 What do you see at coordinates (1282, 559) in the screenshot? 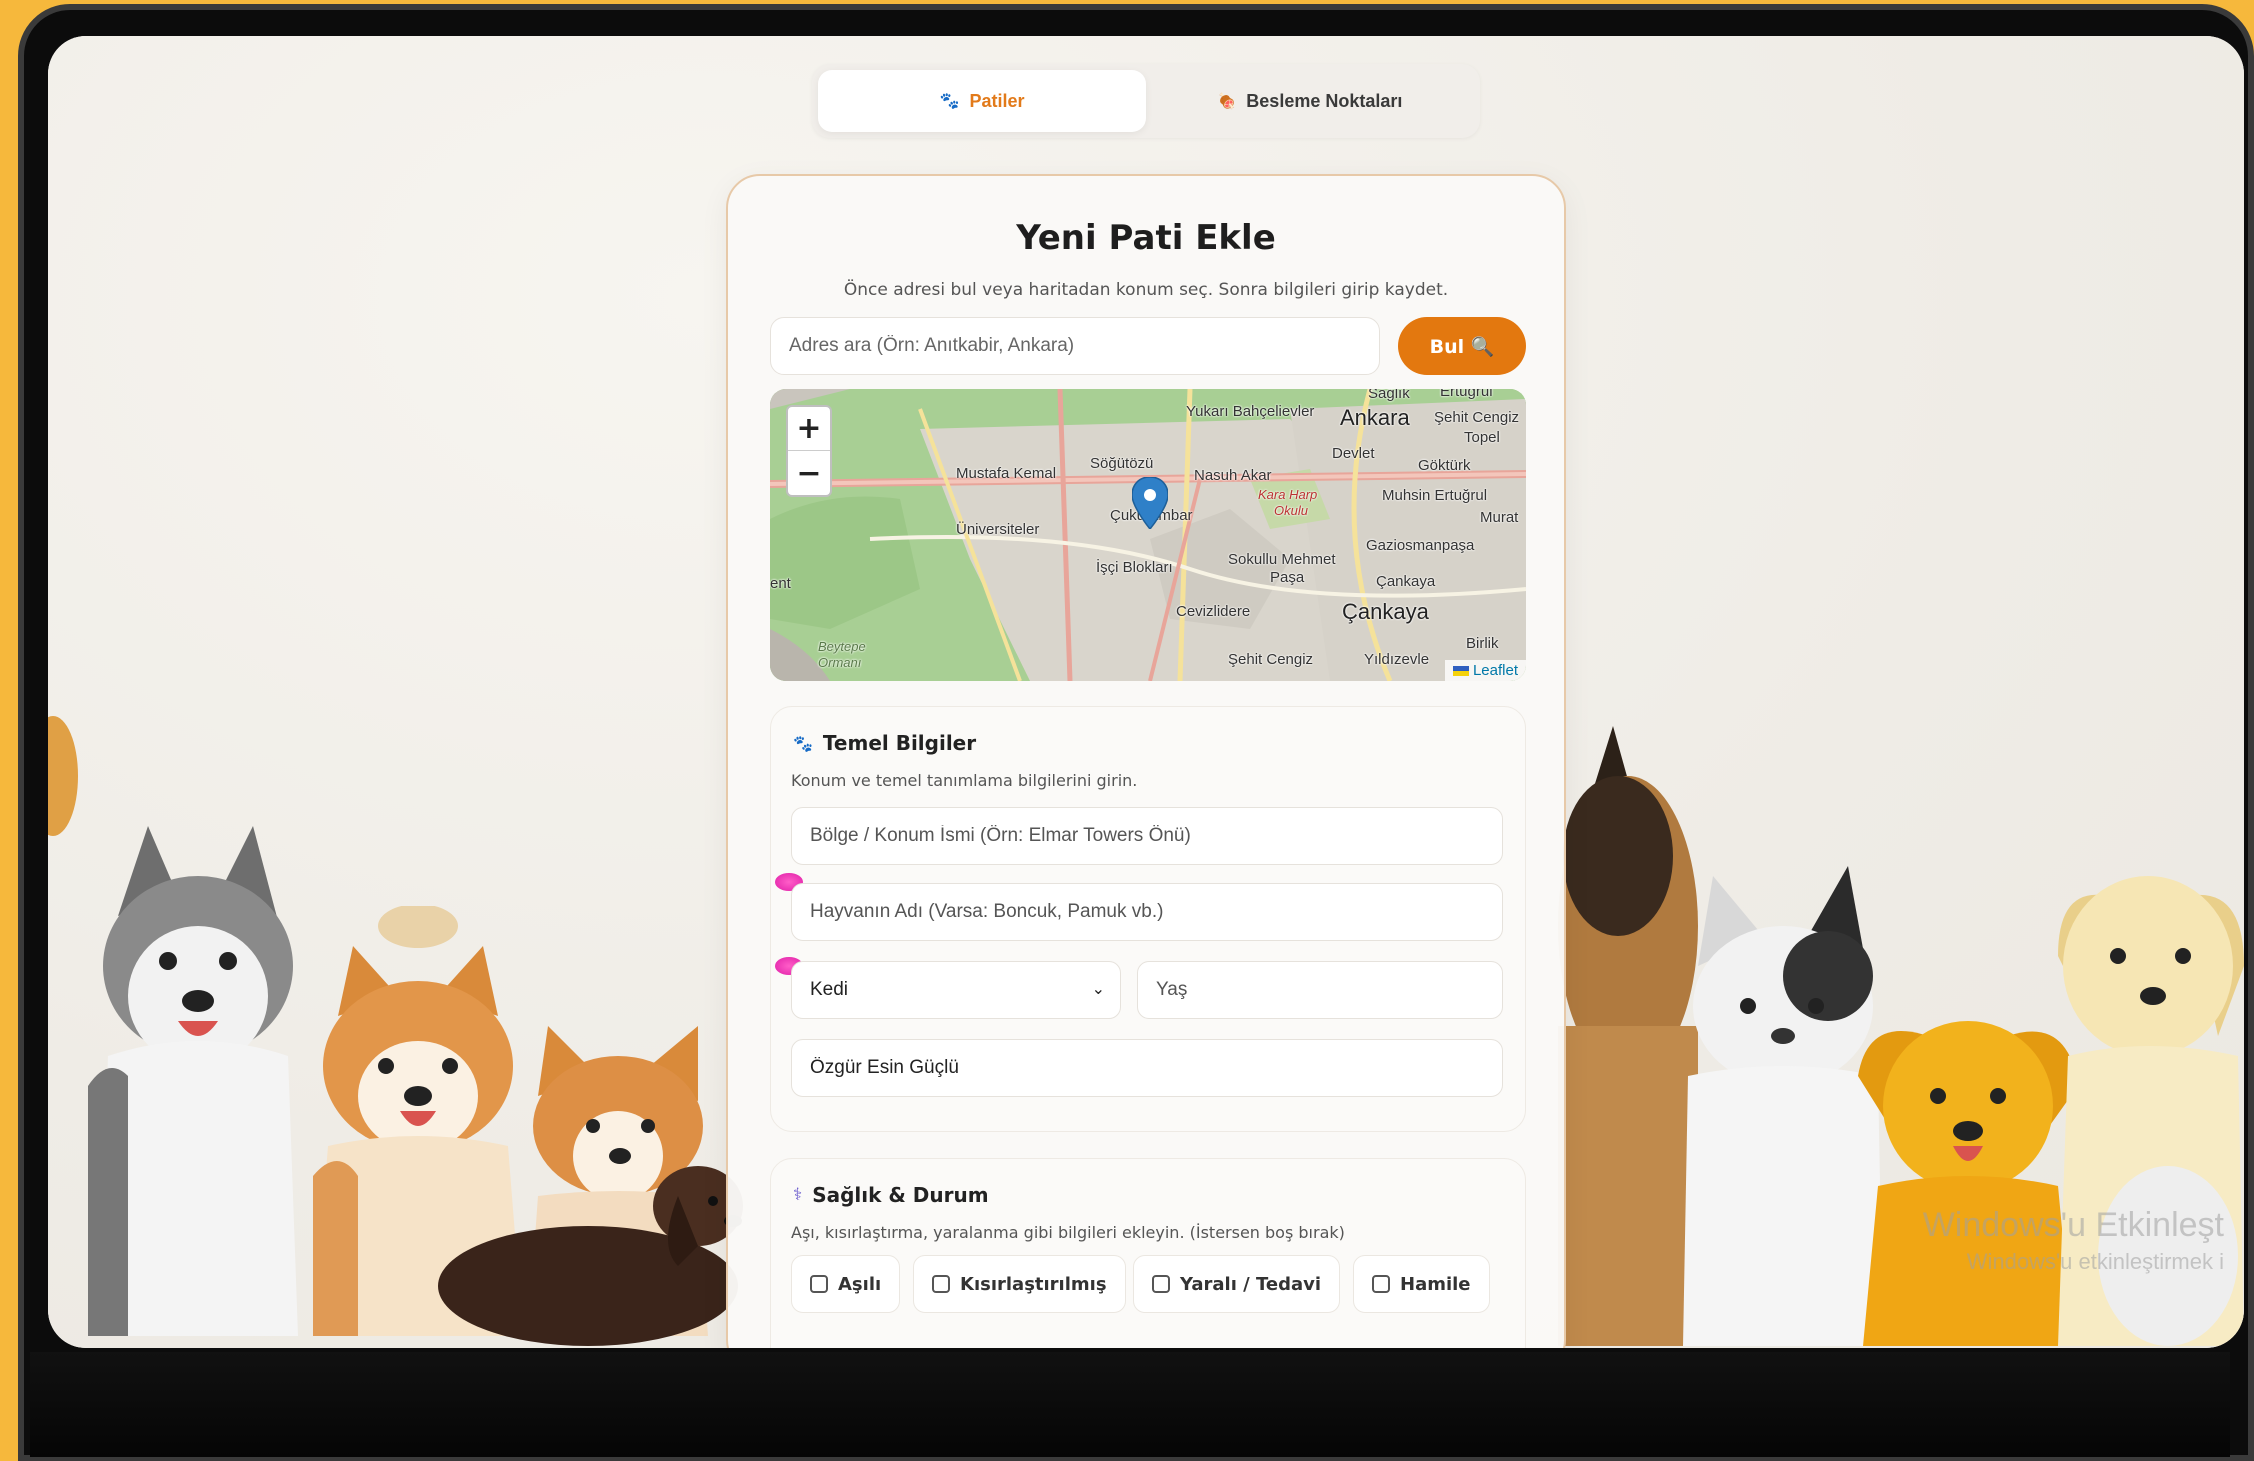
I see `map-label: Sokullu Mehmet` at bounding box center [1282, 559].